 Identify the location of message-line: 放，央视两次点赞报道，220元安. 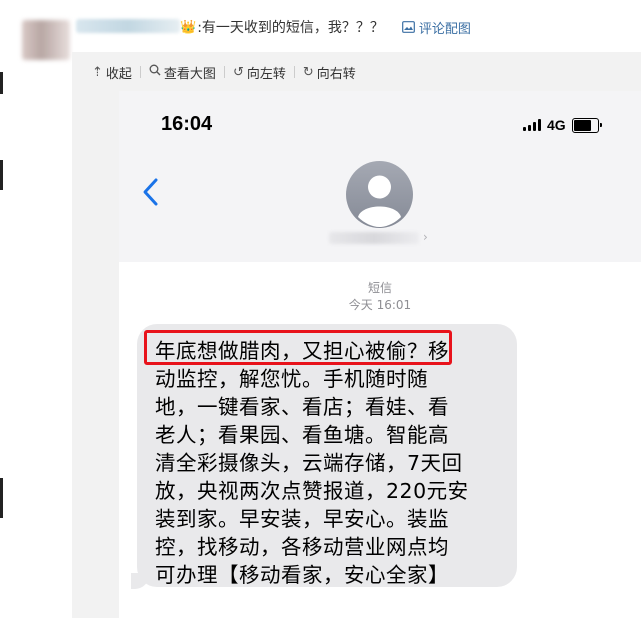
(312, 491).